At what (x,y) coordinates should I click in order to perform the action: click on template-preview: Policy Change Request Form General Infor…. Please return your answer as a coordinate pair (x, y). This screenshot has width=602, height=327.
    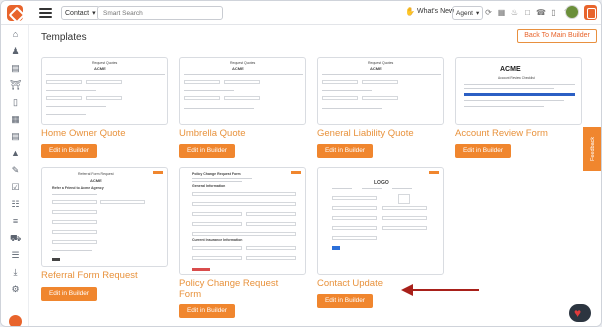
    Looking at the image, I should click on (242, 221).